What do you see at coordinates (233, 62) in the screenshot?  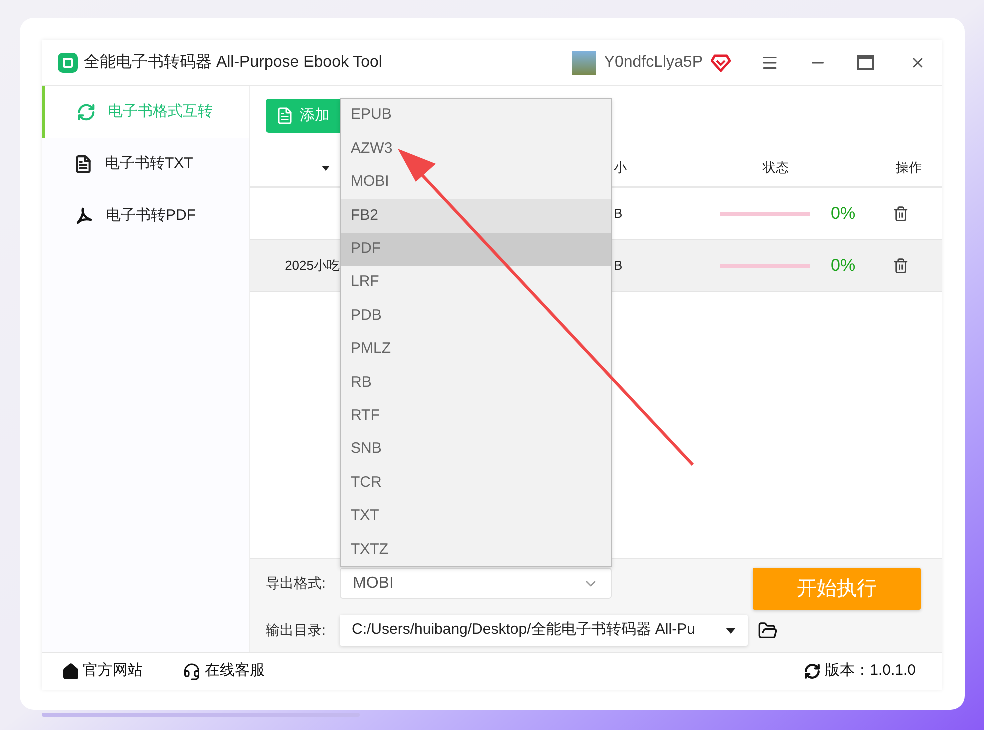 I see `window-title: 全能电子书转码器 All-Purpose Ebook Tool` at bounding box center [233, 62].